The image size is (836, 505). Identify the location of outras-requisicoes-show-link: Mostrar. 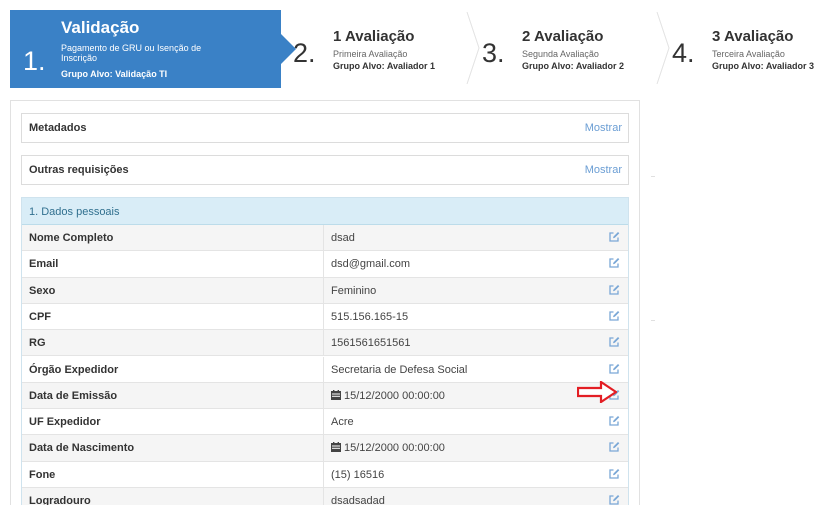
(603, 170).